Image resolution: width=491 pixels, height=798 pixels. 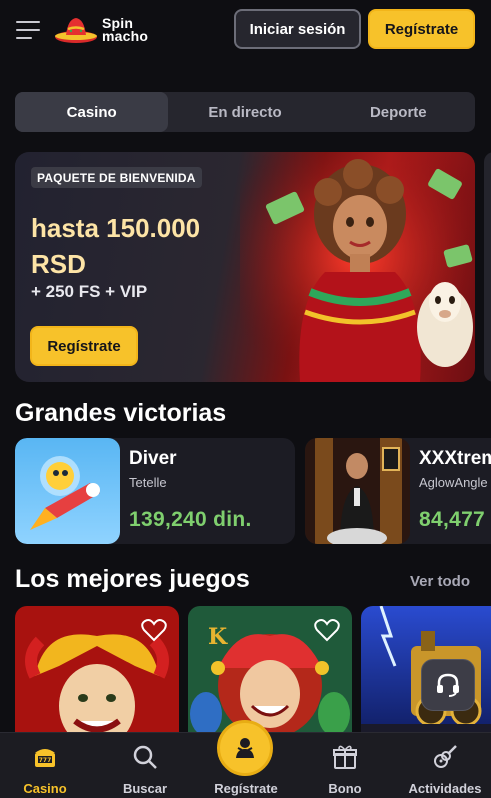 I want to click on nav-register-button, so click(x=245, y=748).